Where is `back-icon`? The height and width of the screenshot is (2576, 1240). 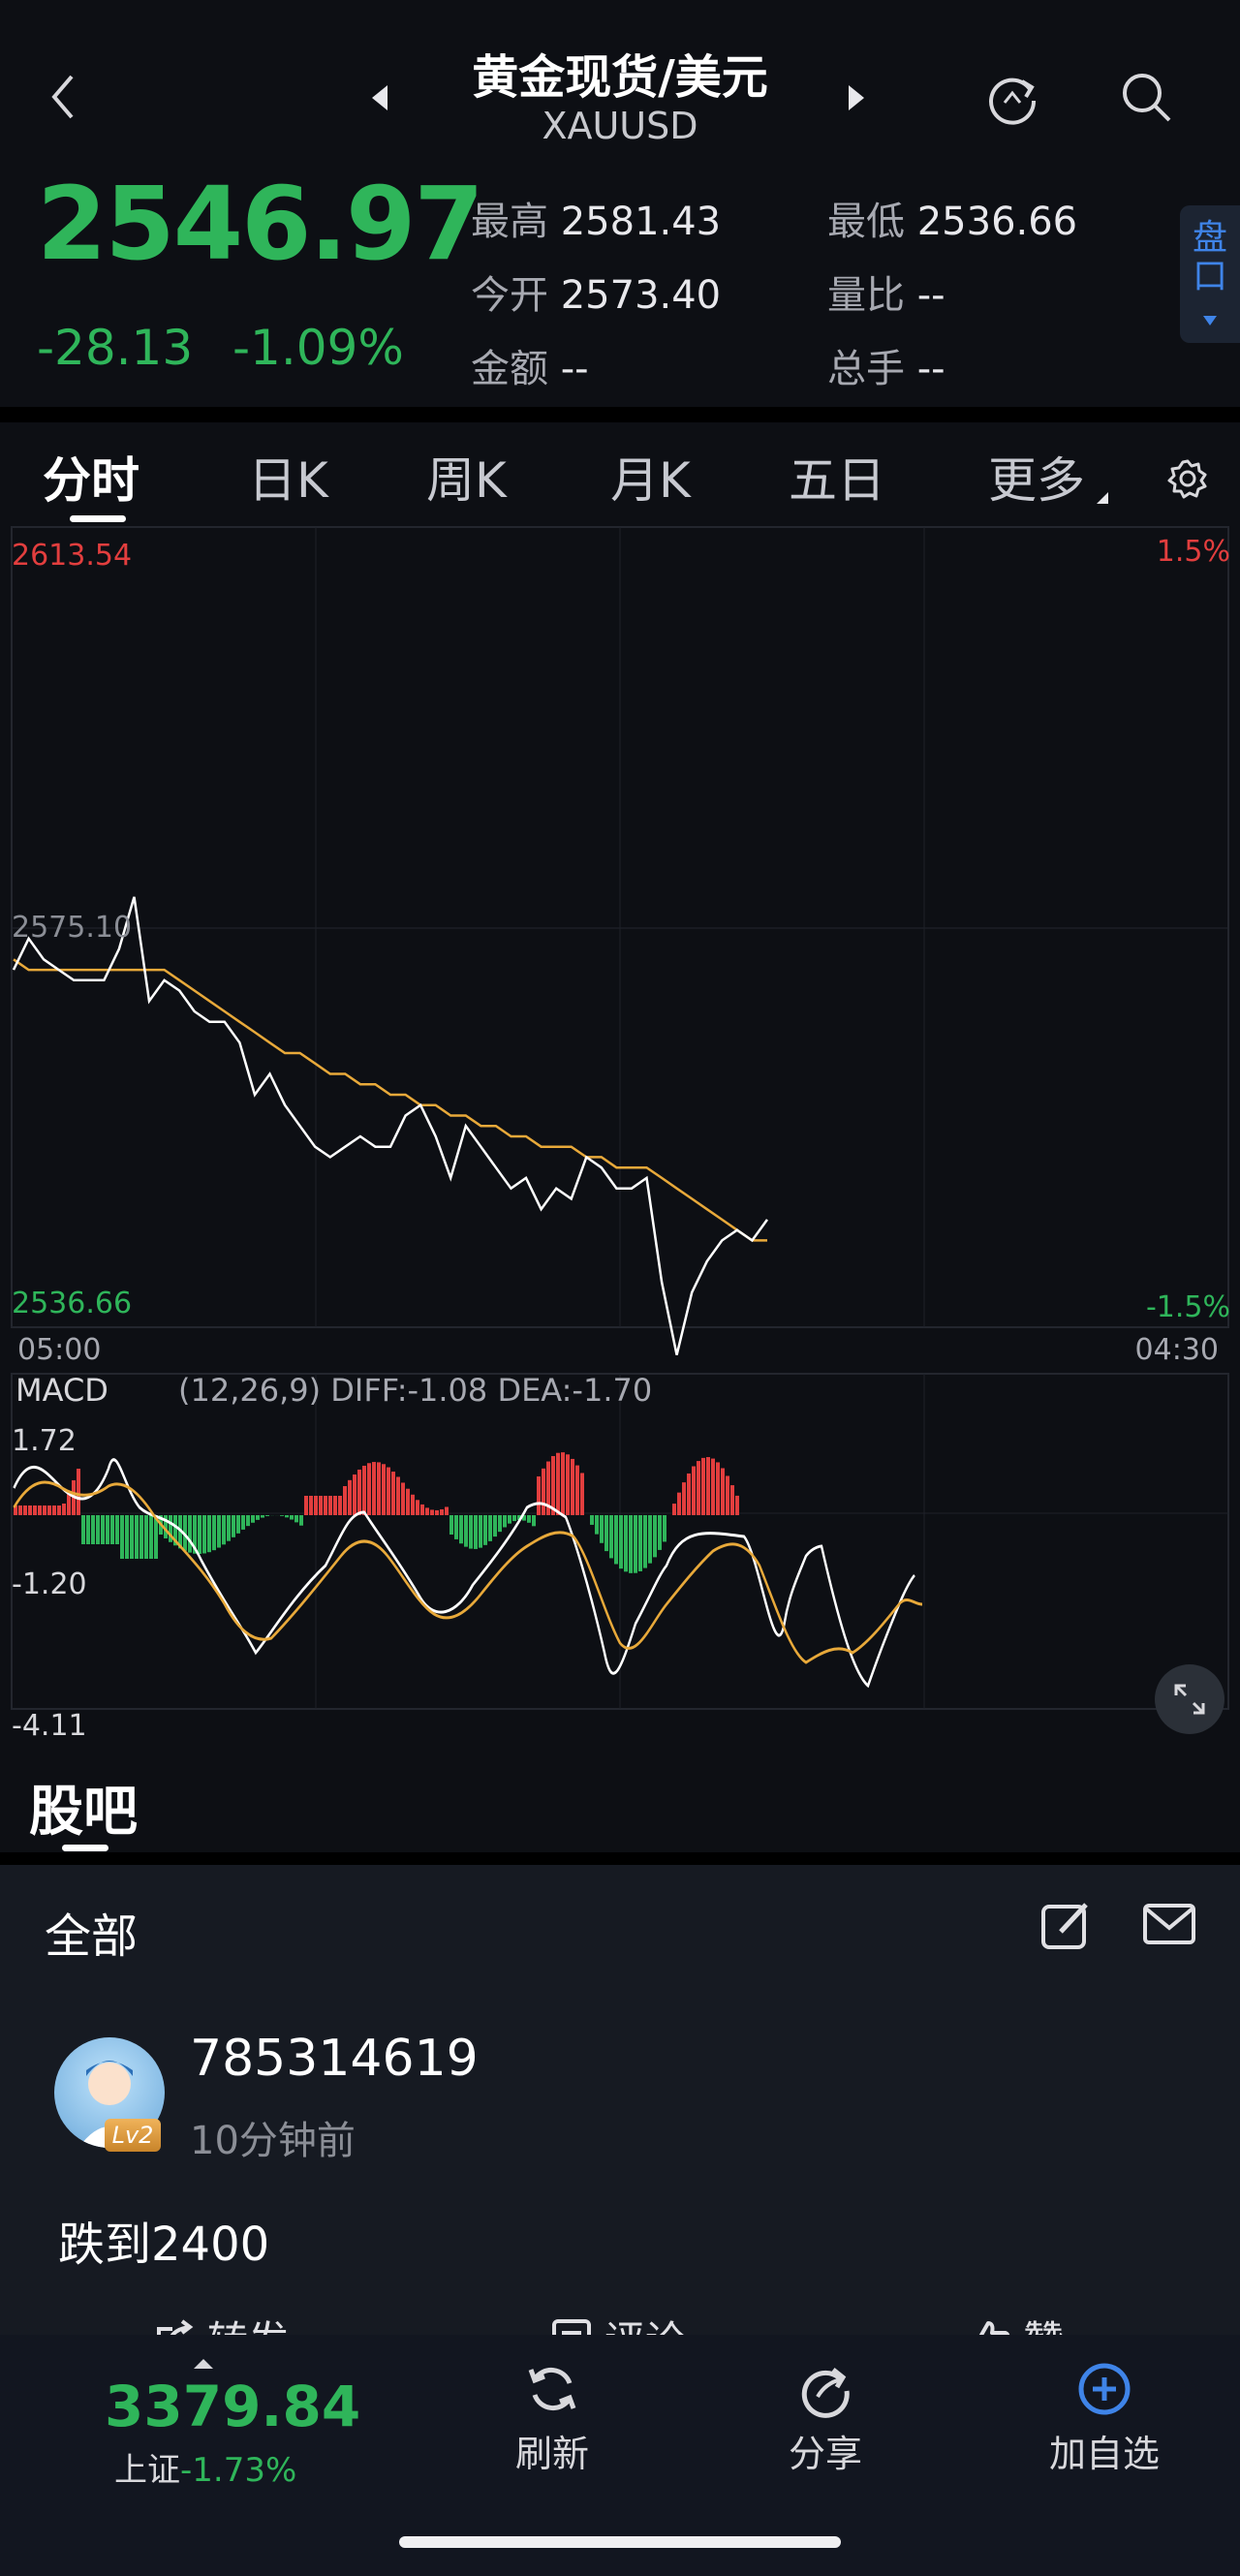 back-icon is located at coordinates (63, 97).